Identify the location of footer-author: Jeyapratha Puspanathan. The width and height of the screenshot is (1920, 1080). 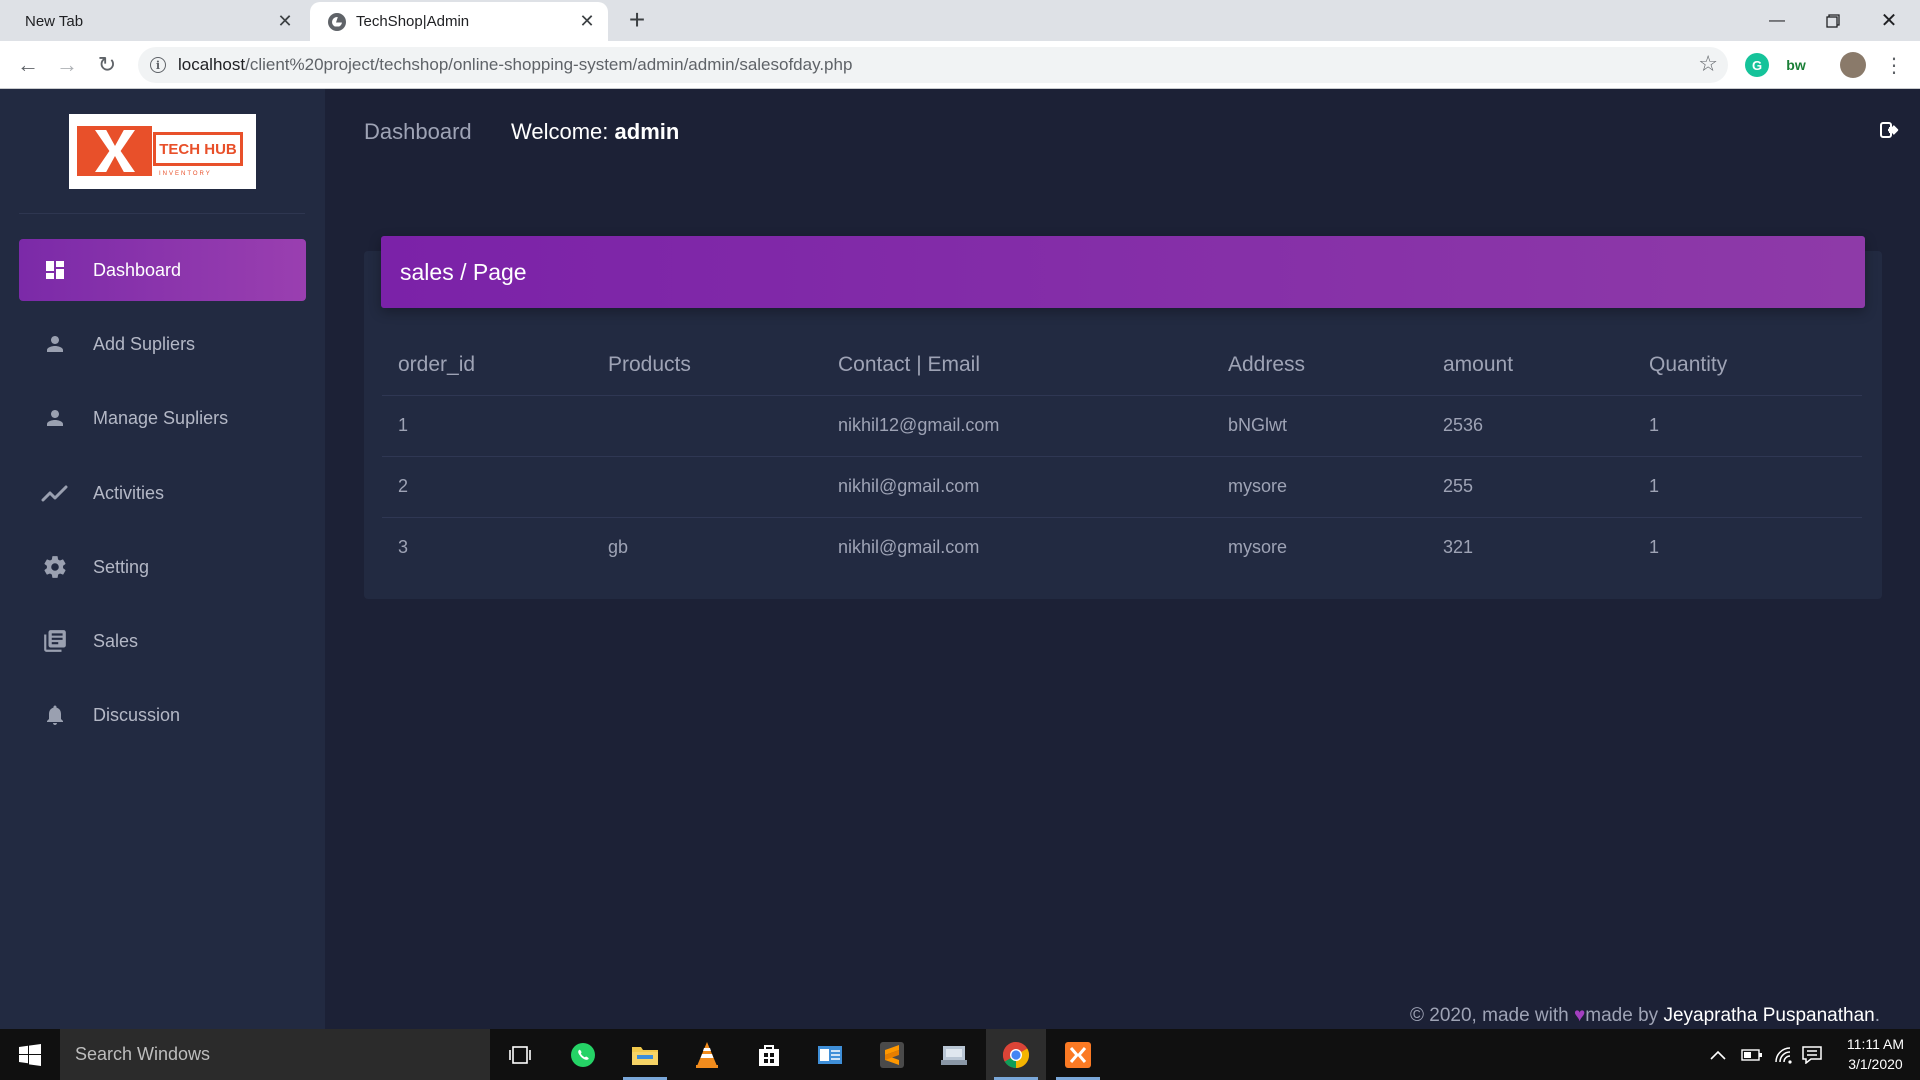
(1768, 1015).